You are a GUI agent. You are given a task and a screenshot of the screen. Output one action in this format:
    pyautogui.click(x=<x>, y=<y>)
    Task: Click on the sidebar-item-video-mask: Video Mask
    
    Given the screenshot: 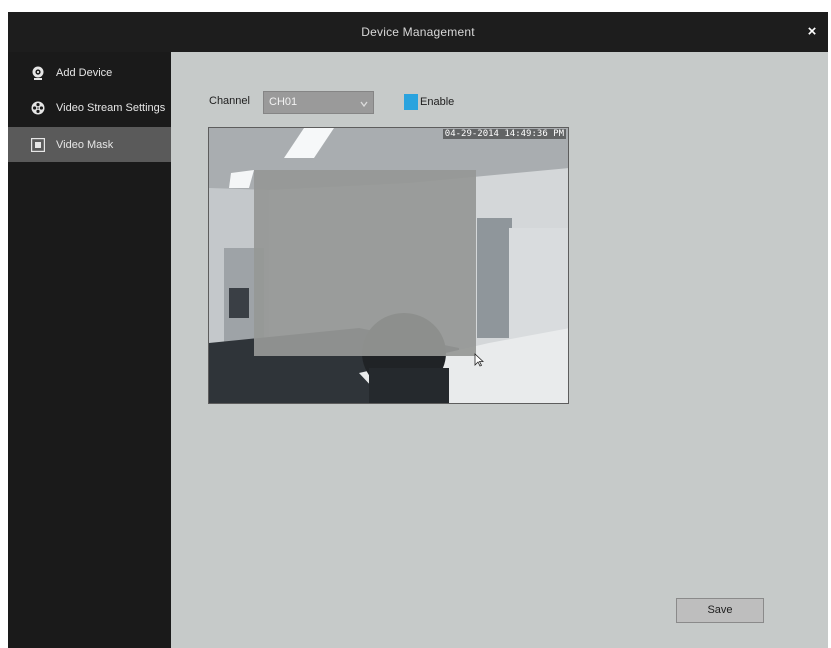 What is the action you would take?
    pyautogui.click(x=89, y=144)
    